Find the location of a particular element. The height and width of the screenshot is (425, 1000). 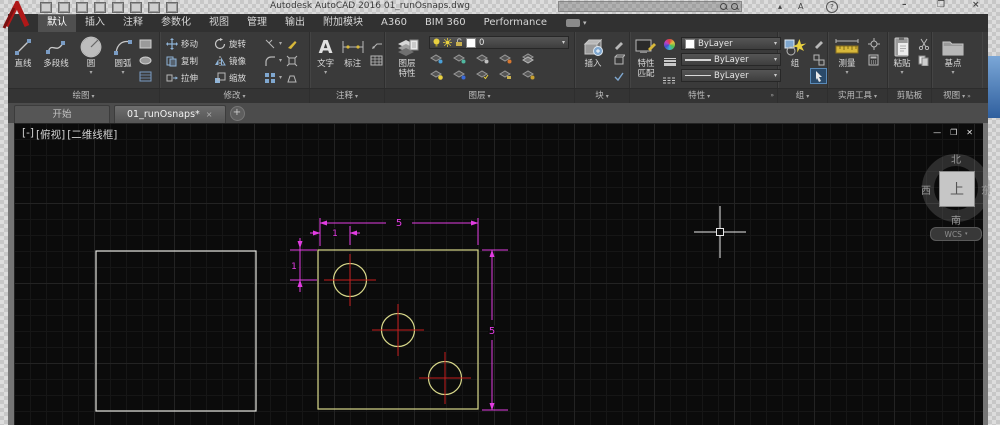

ribbon-tab-performance: Performance is located at coordinates (515, 23).